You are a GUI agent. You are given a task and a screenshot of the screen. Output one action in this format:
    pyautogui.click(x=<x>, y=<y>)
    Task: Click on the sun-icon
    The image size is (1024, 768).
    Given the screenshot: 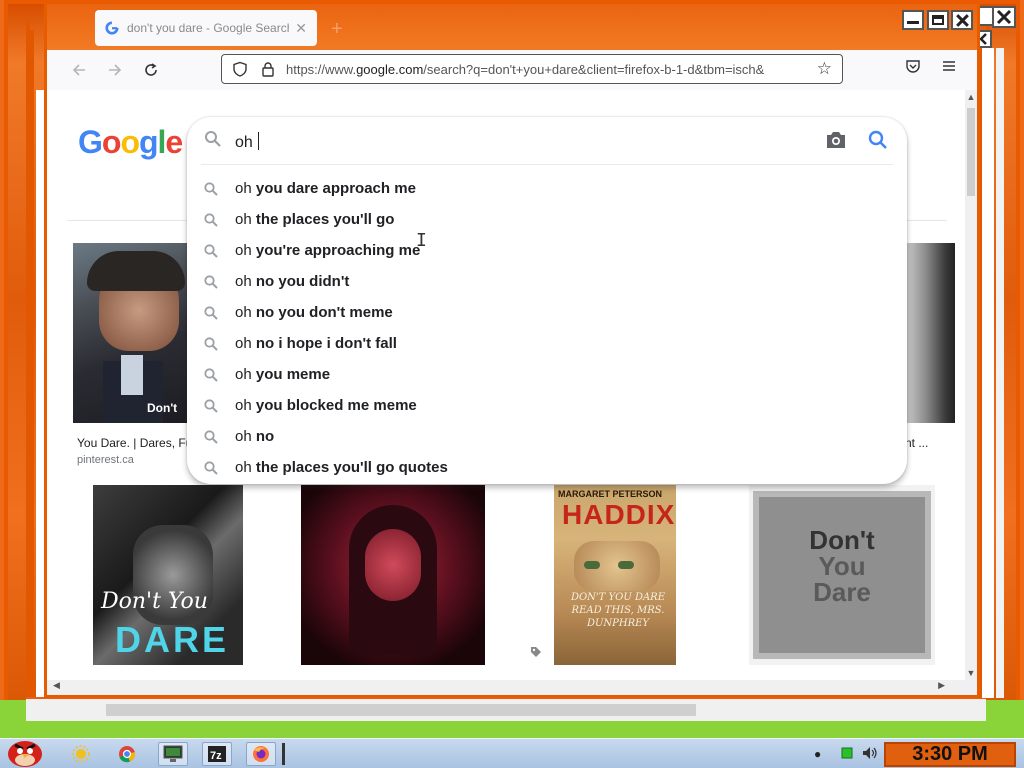 What is the action you would take?
    pyautogui.click(x=81, y=754)
    